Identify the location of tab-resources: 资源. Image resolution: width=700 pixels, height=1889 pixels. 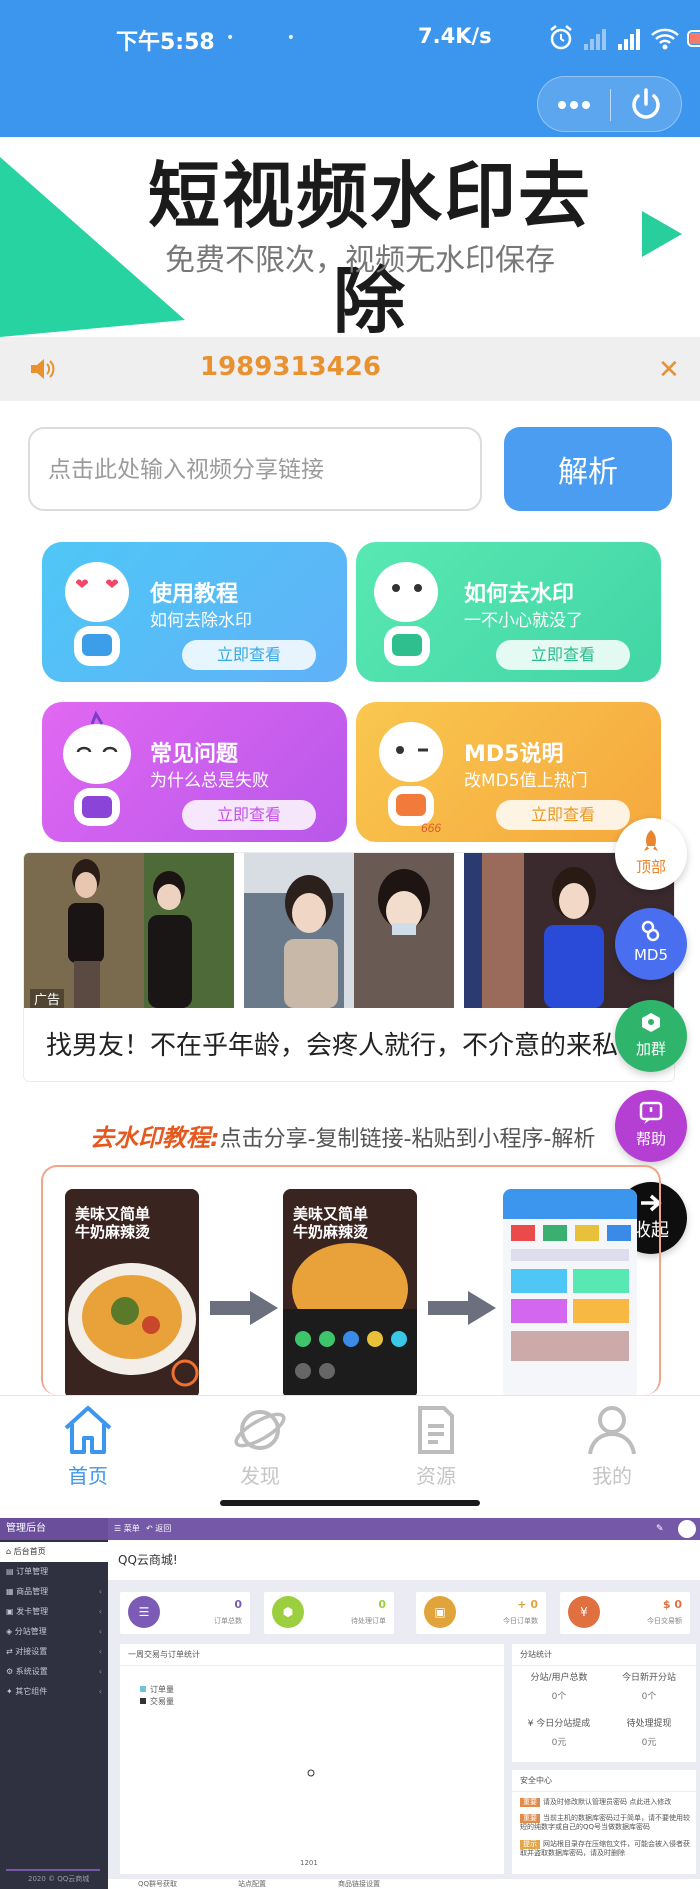
(436, 1445).